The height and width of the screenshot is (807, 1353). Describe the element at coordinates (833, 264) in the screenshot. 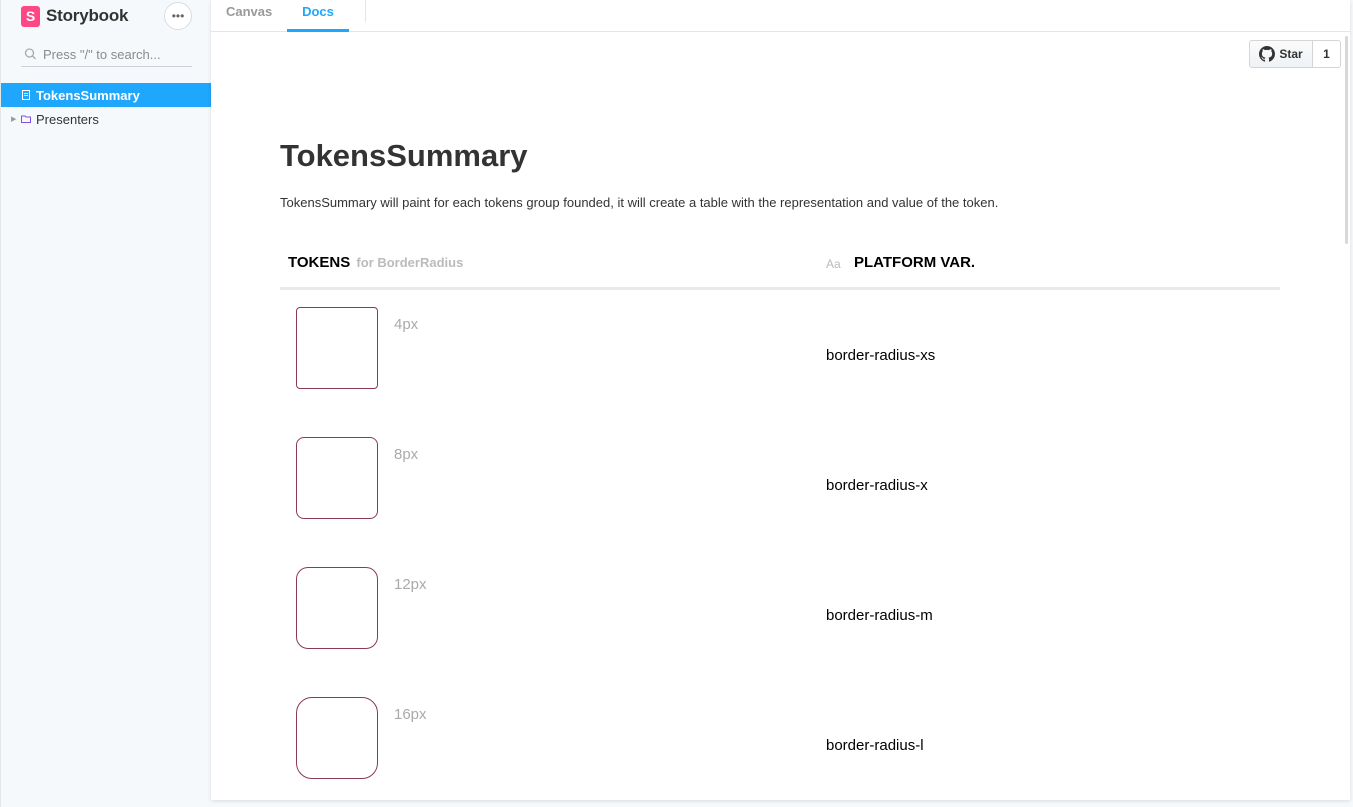

I see `header-aa: Aa` at that location.